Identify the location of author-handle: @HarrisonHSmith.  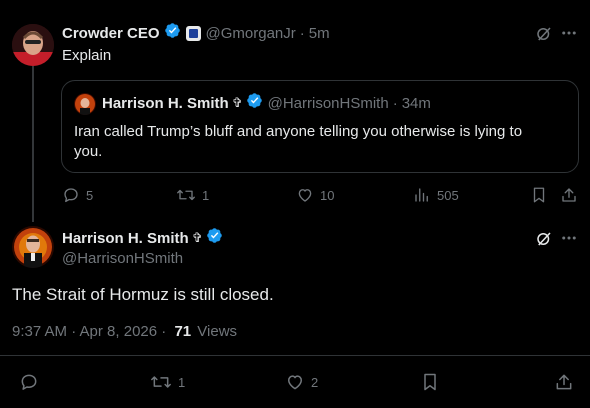
(122, 258).